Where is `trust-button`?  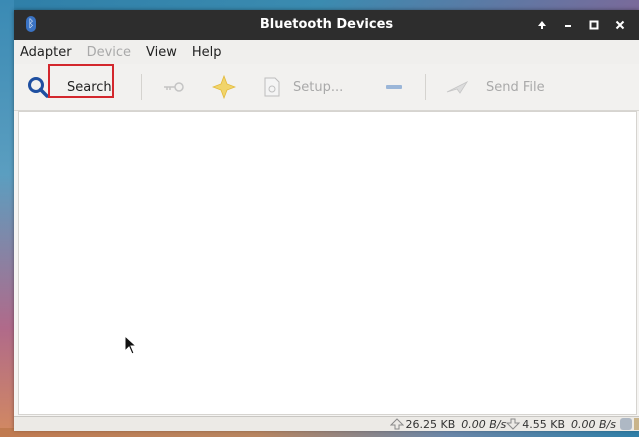
trust-button is located at coordinates (224, 87).